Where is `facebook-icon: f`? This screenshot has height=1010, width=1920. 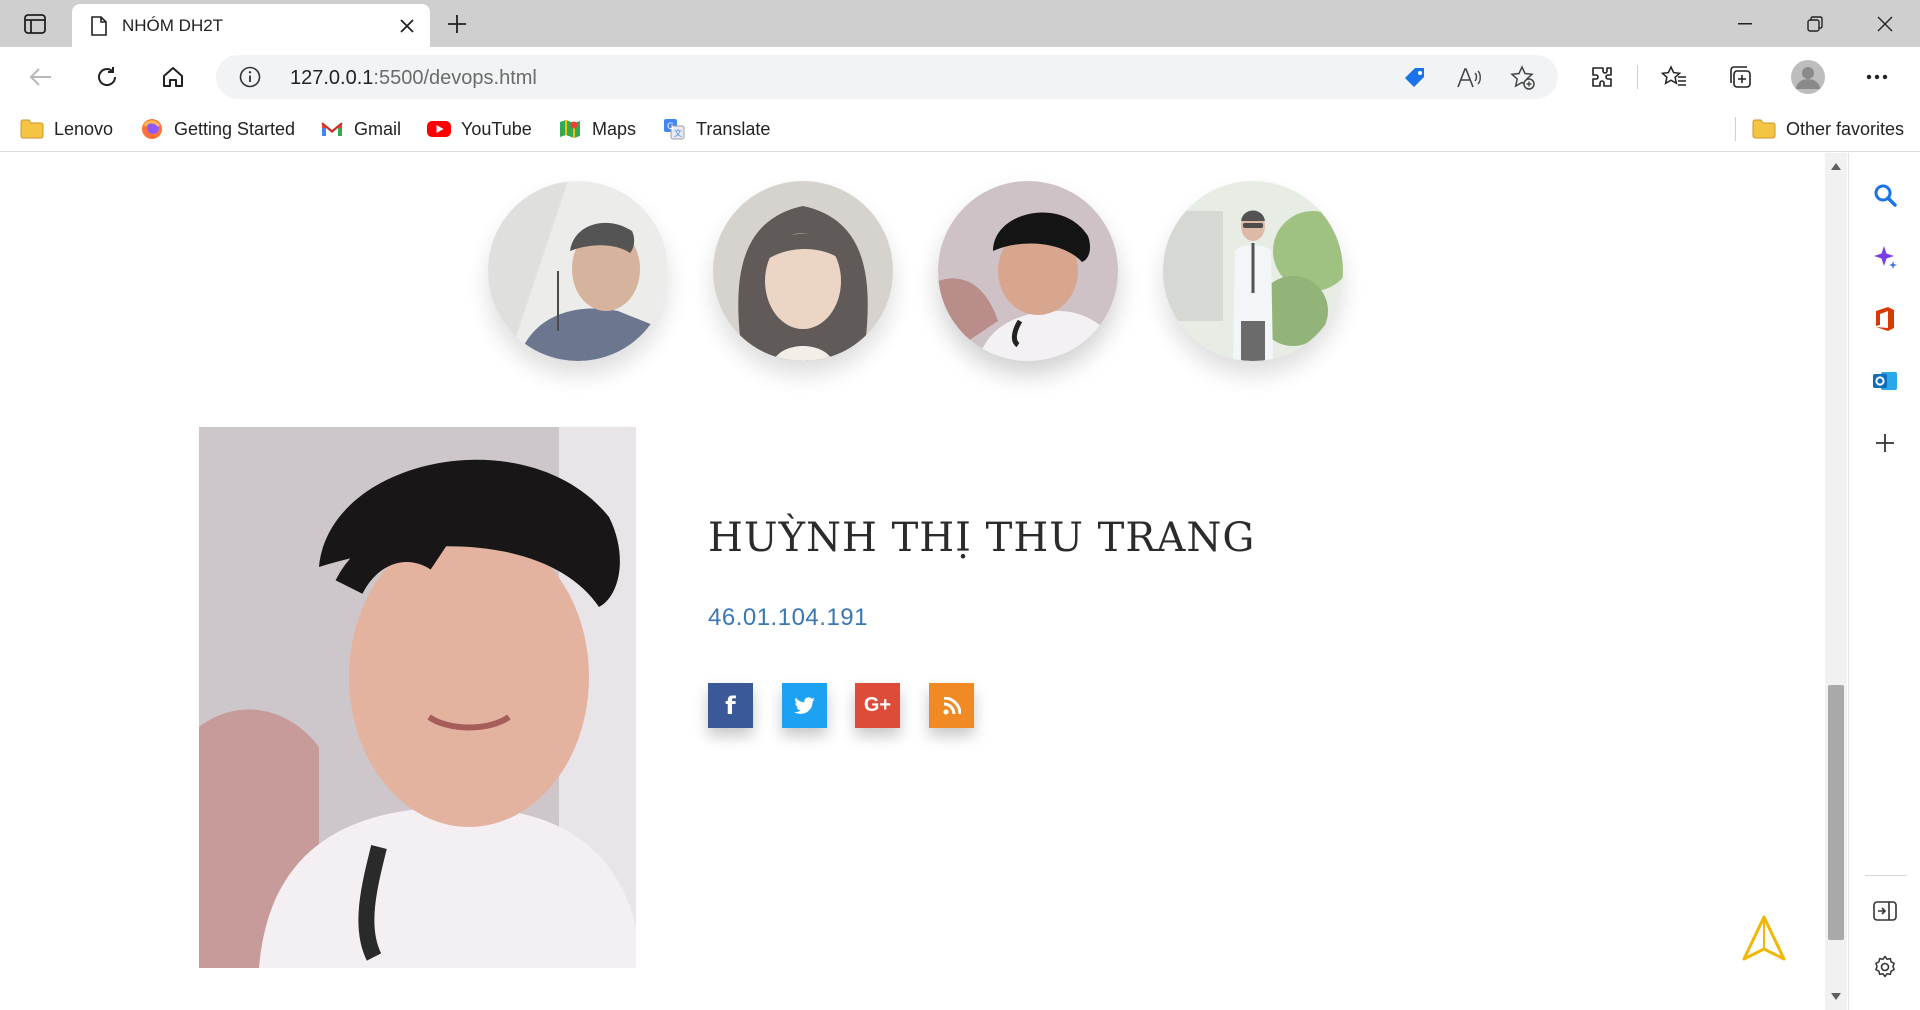 facebook-icon: f is located at coordinates (730, 705).